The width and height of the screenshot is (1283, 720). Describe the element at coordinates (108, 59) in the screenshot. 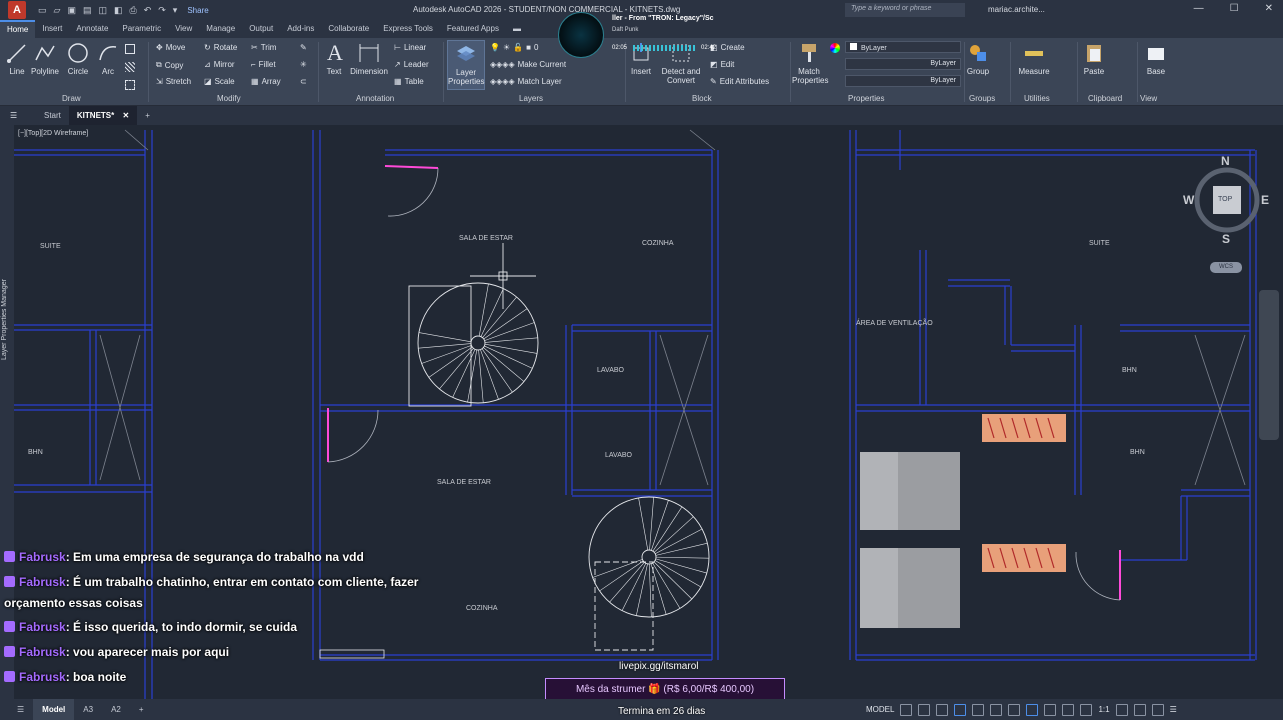

I see `arc-button: Arc` at that location.